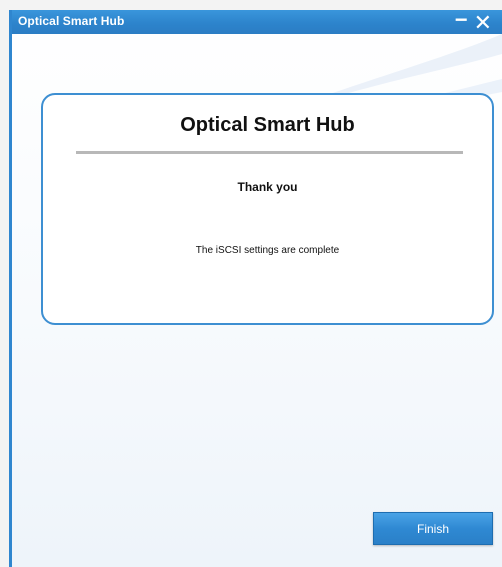  I want to click on completion-message: The iSCSI settings are complete, so click(267, 250).